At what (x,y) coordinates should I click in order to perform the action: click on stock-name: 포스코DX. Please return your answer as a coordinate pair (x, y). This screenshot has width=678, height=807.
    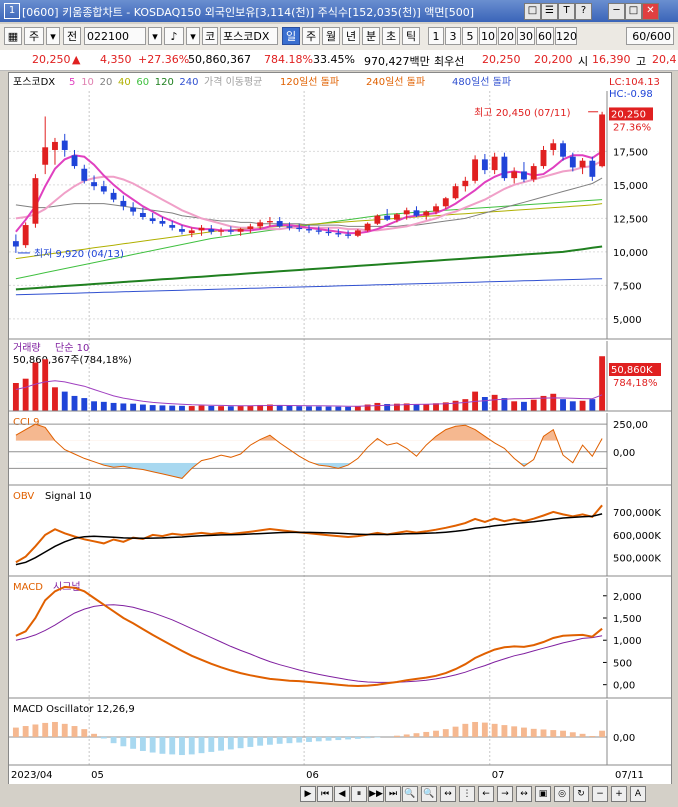
    Looking at the image, I should click on (249, 36).